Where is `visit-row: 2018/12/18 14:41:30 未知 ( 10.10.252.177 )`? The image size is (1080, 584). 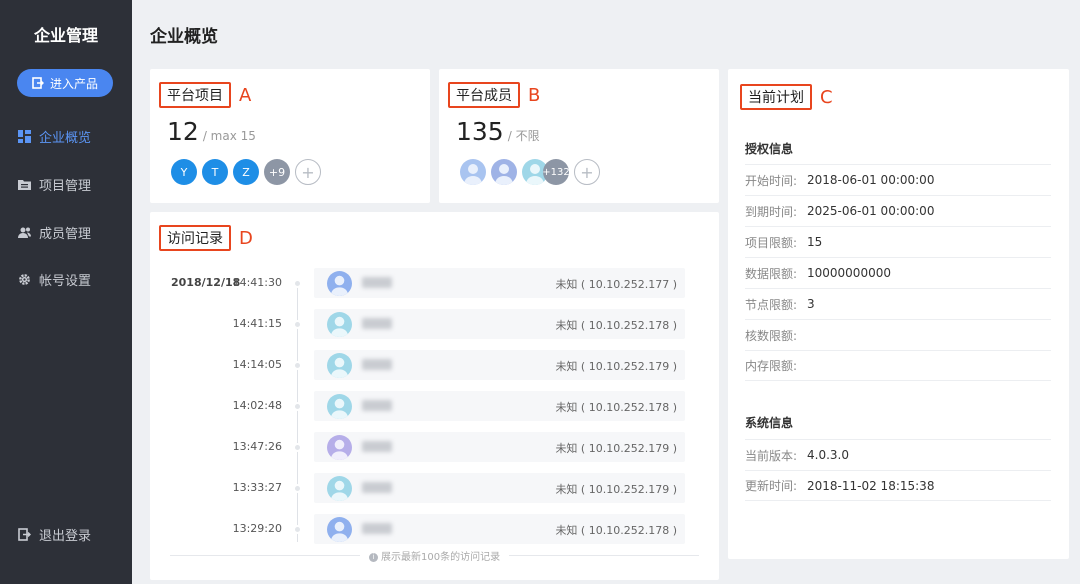 visit-row: 2018/12/18 14:41:30 未知 ( 10.10.252.177 ) is located at coordinates (434, 283).